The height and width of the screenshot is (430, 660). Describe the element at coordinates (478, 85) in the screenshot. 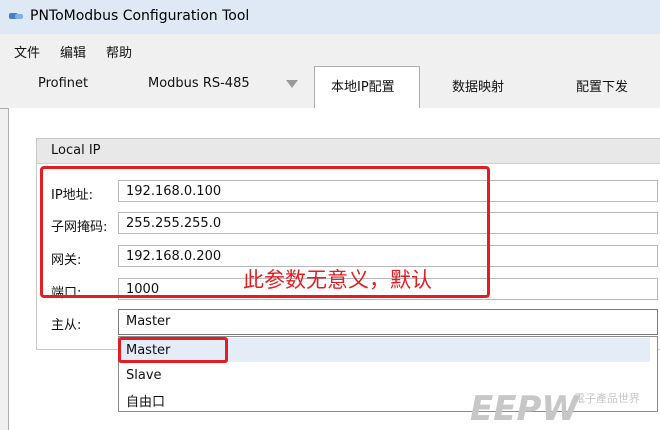

I see `tab-data-mapping: 数据映射` at that location.